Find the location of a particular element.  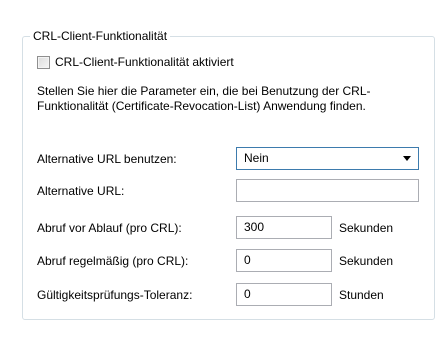

fetch-regular-input: 0 is located at coordinates (284, 260).